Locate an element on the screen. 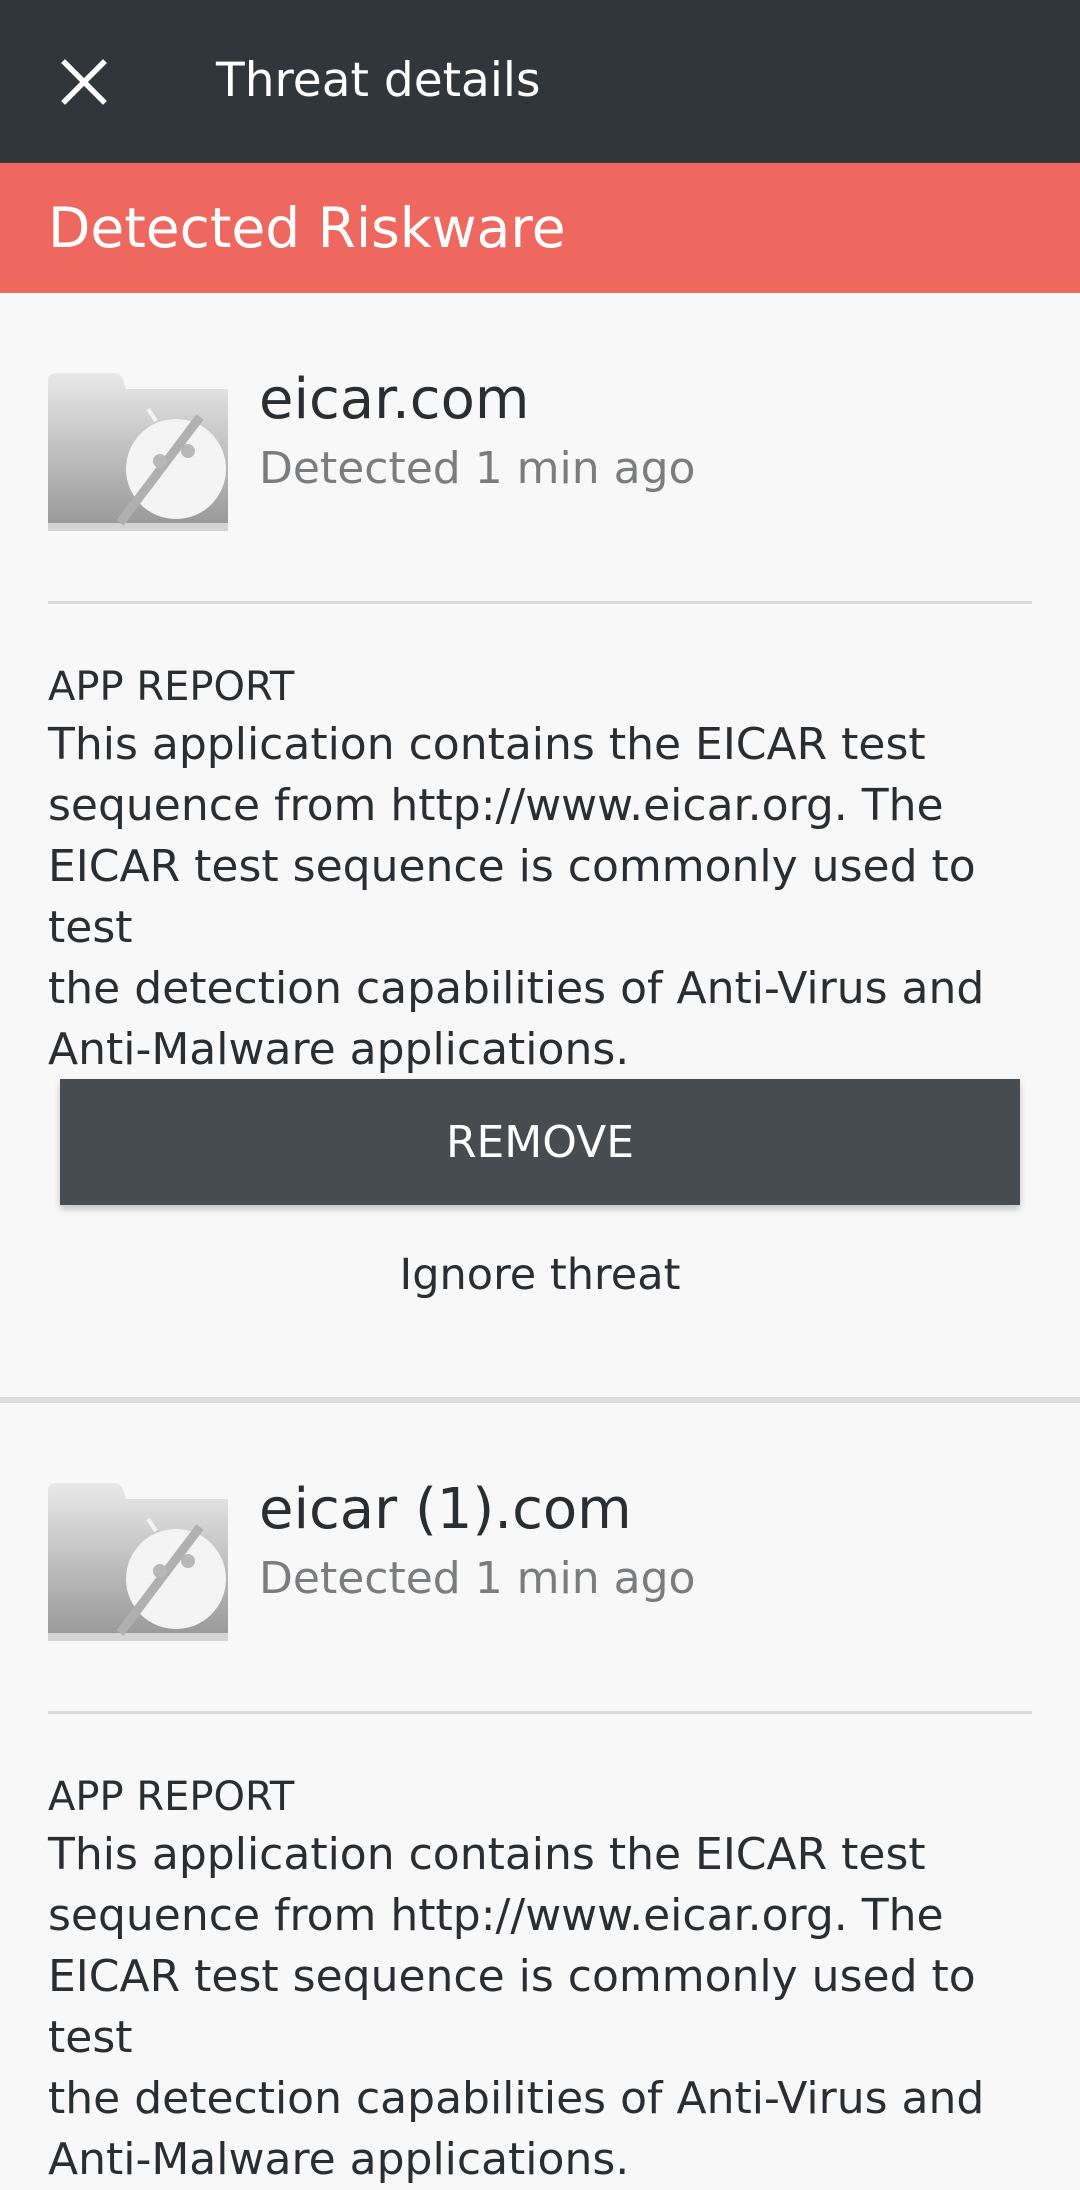  close-icon is located at coordinates (84, 82).